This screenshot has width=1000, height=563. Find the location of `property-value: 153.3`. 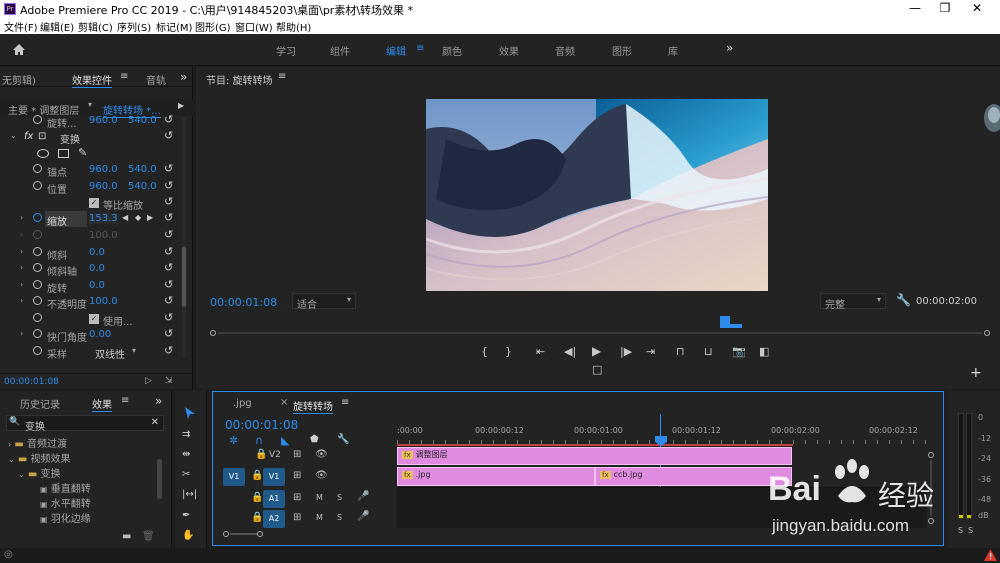

property-value: 153.3 is located at coordinates (103, 218).